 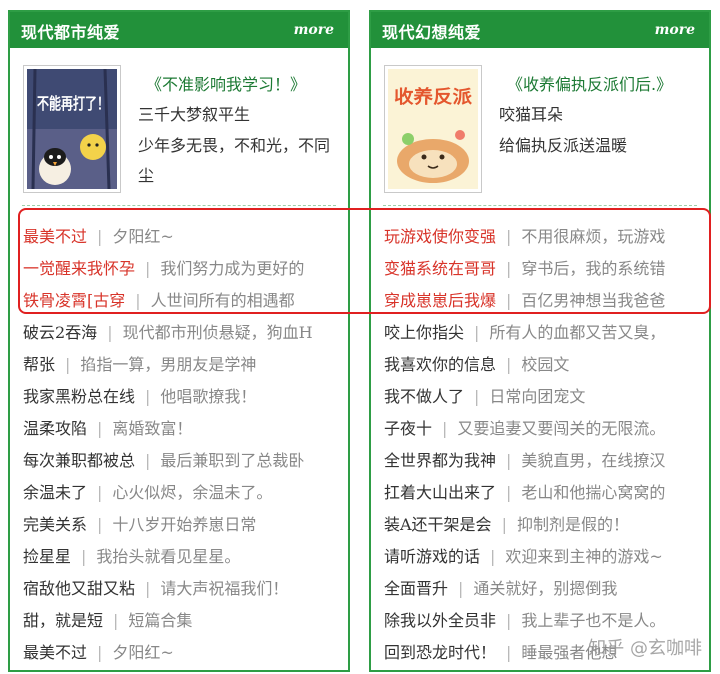 I want to click on book-description: 离婚致富！, so click(x=152, y=428).